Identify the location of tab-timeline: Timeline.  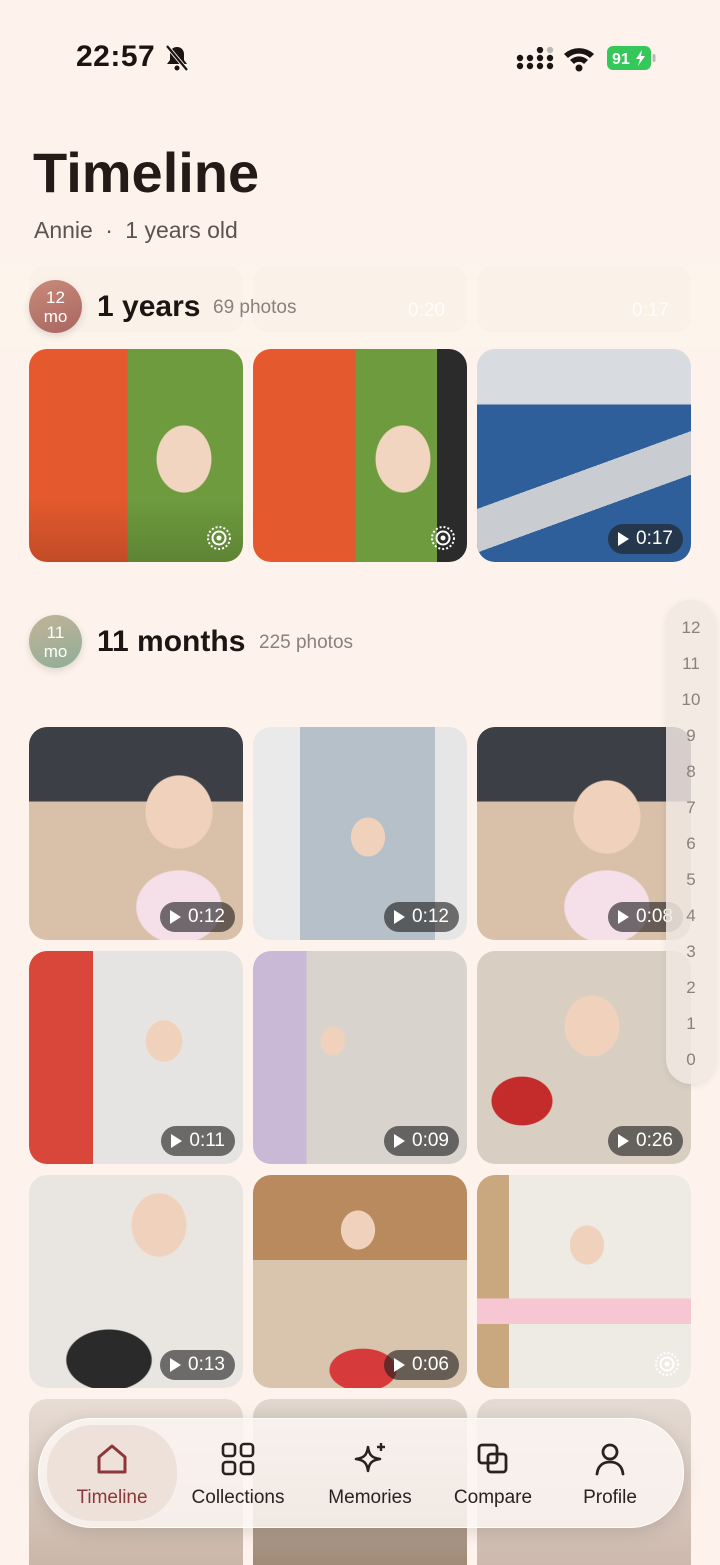
(112, 1473).